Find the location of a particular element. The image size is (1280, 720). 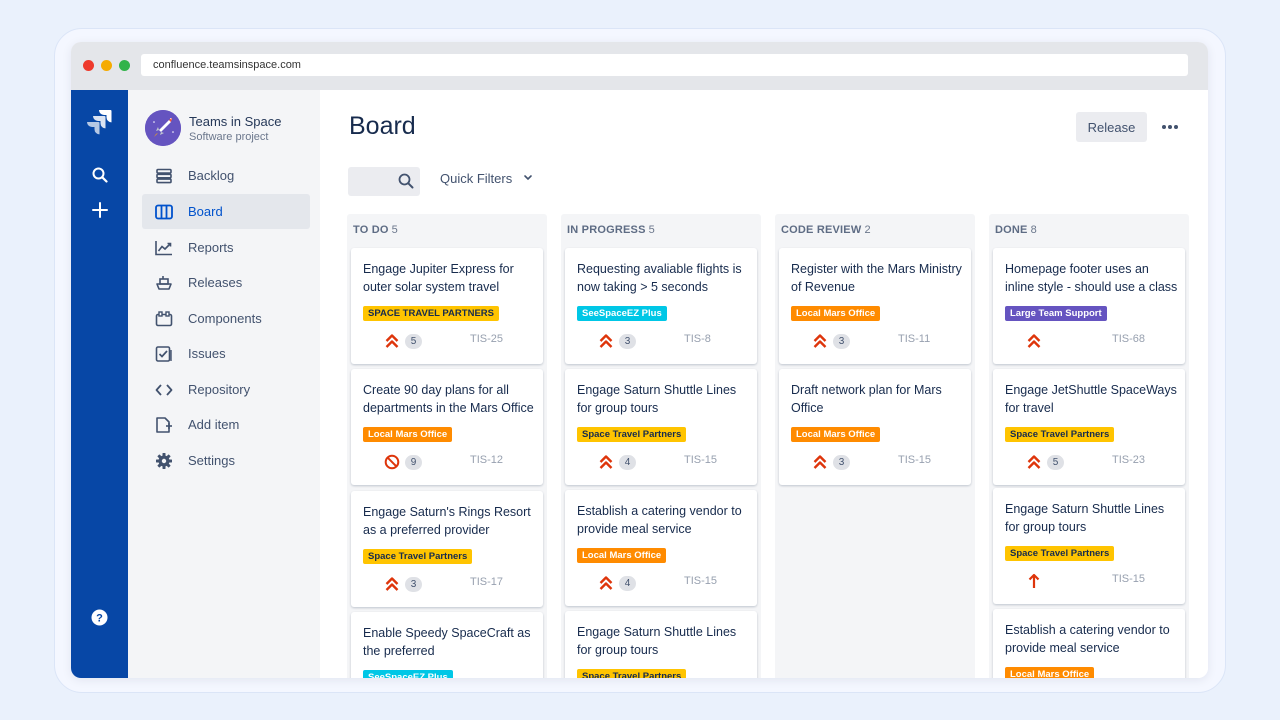

sidebar-item-issues: Issues is located at coordinates (226, 353).